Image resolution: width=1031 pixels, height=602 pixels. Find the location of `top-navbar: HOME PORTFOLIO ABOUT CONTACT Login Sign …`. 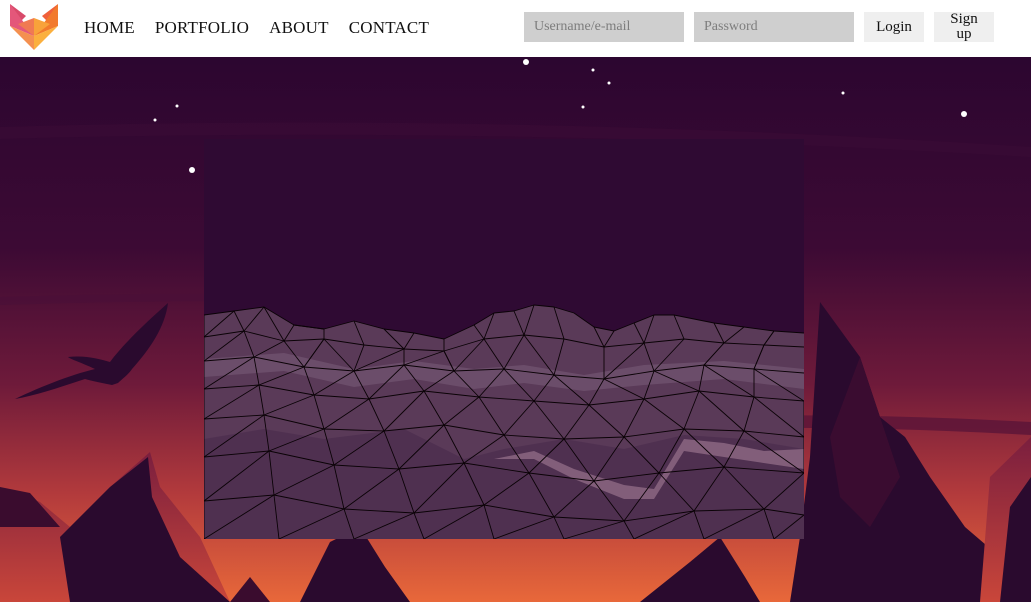

top-navbar: HOME PORTFOLIO ABOUT CONTACT Login Sign … is located at coordinates (515, 28).